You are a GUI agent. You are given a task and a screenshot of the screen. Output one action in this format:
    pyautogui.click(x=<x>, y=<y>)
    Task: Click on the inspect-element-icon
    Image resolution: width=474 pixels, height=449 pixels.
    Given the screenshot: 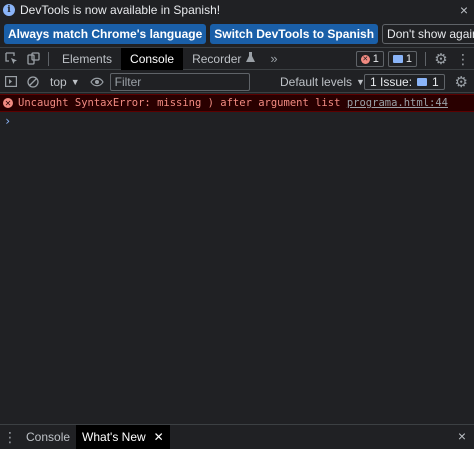 What is the action you would take?
    pyautogui.click(x=11, y=59)
    